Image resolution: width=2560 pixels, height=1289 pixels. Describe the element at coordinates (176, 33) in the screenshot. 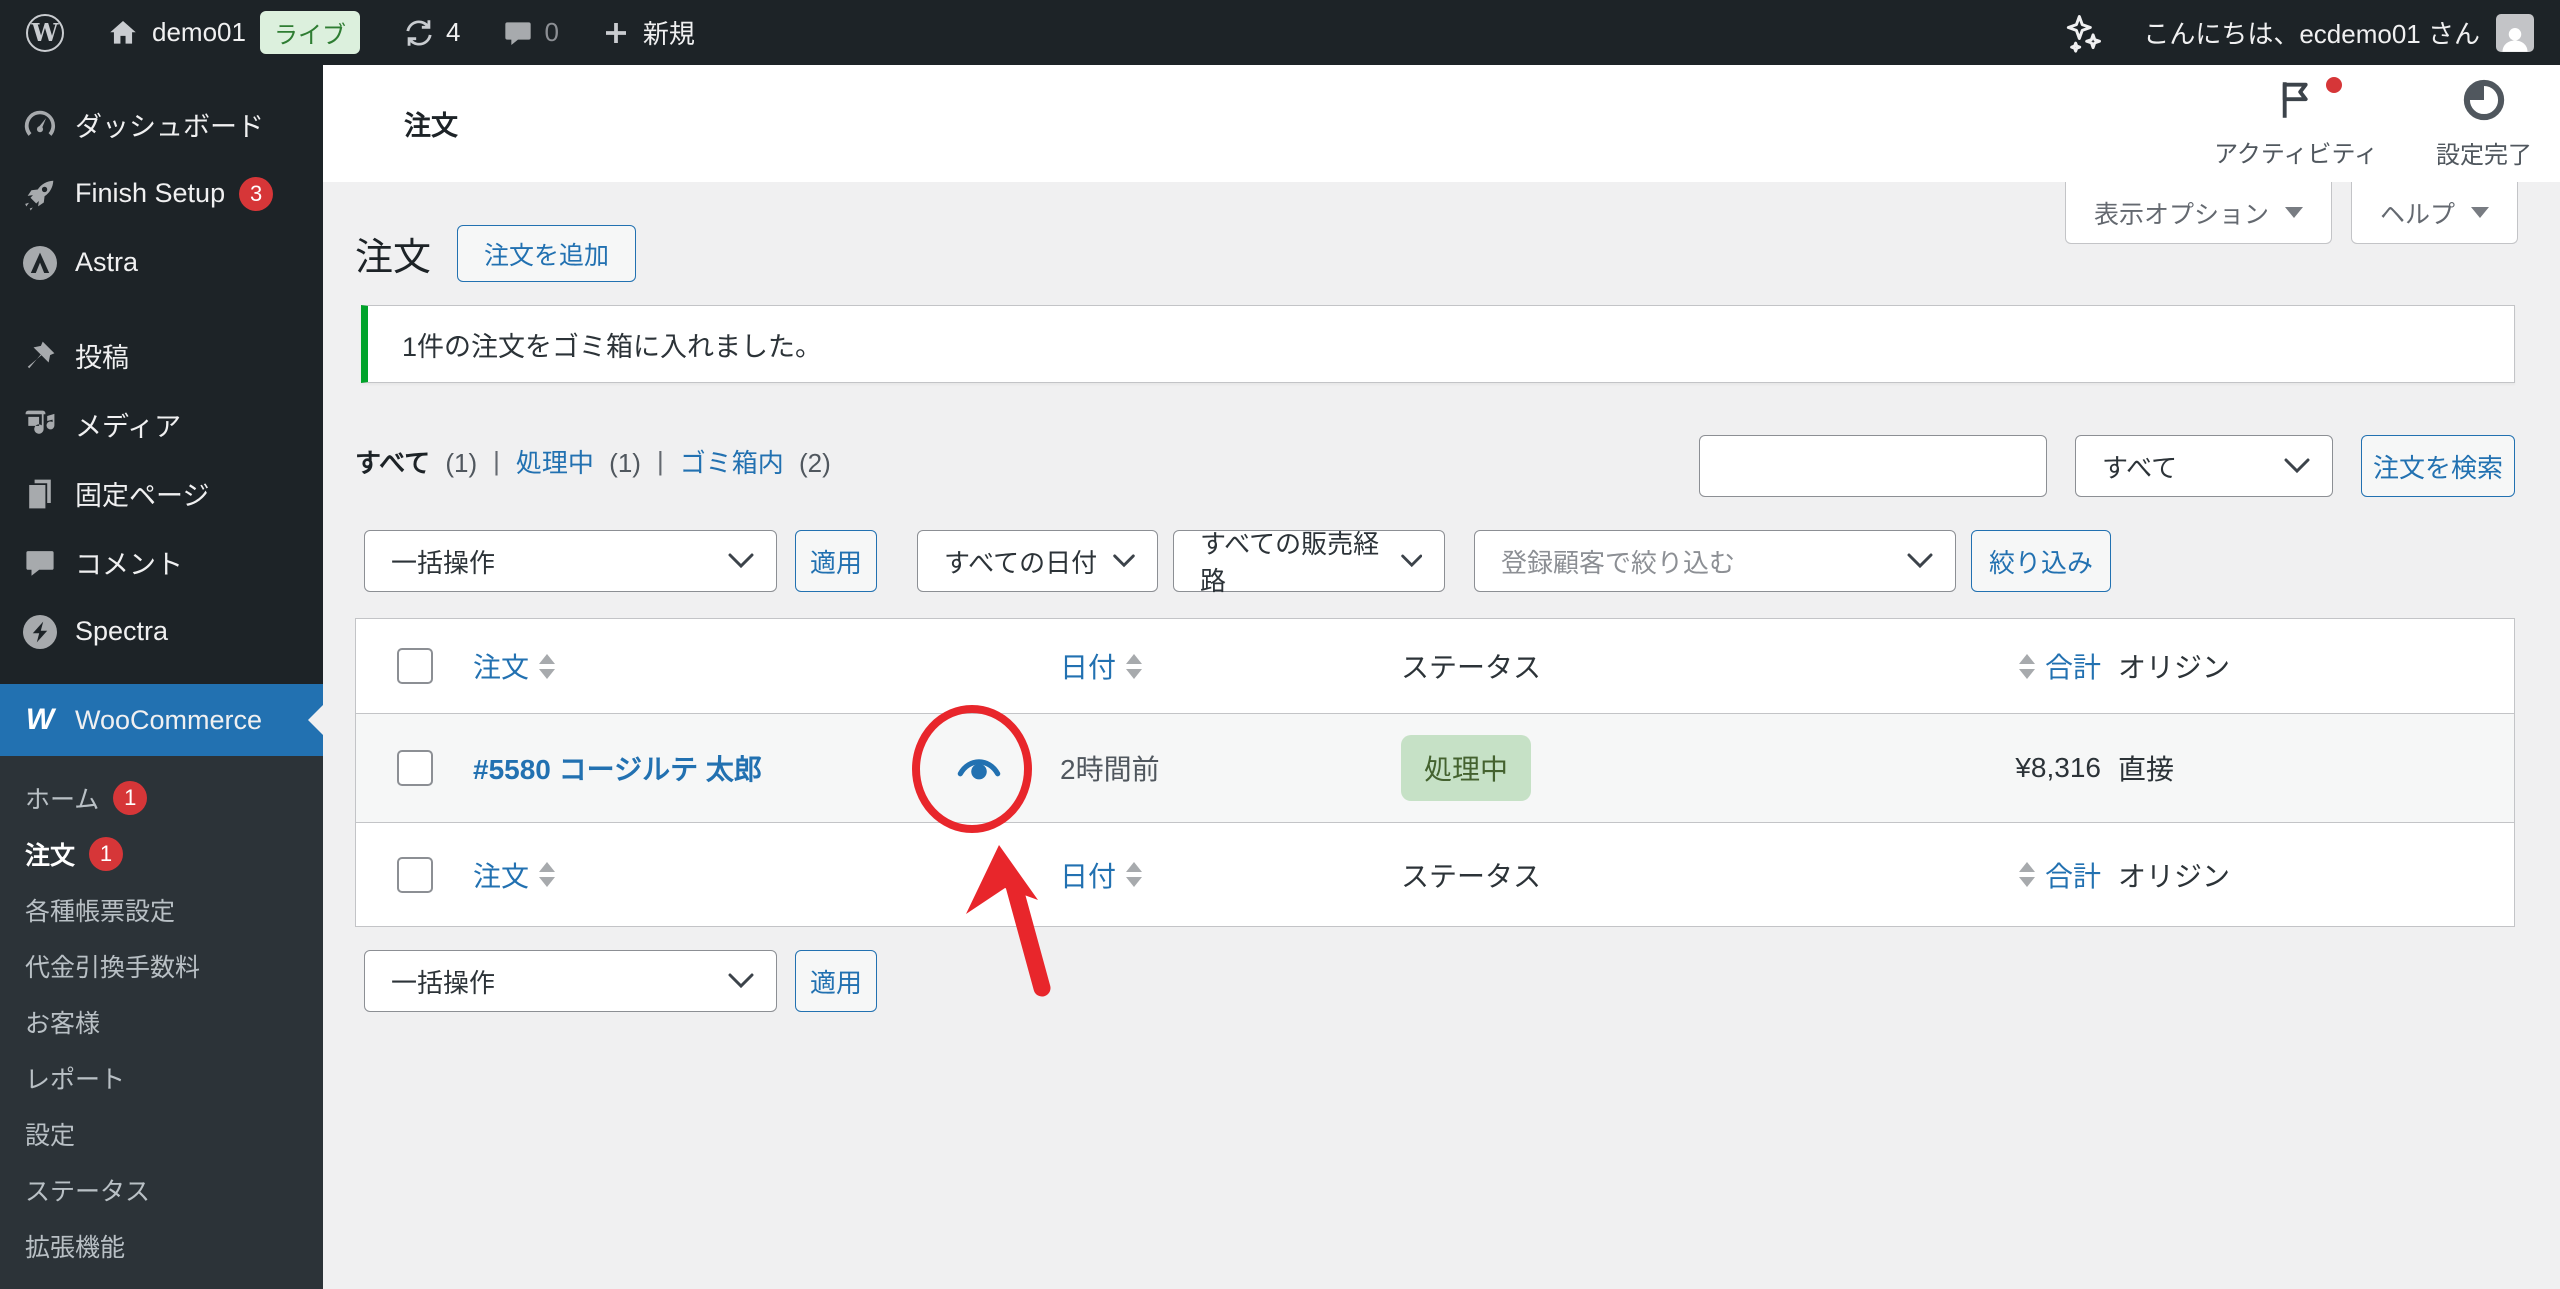

I see `site-menu: demo01` at that location.